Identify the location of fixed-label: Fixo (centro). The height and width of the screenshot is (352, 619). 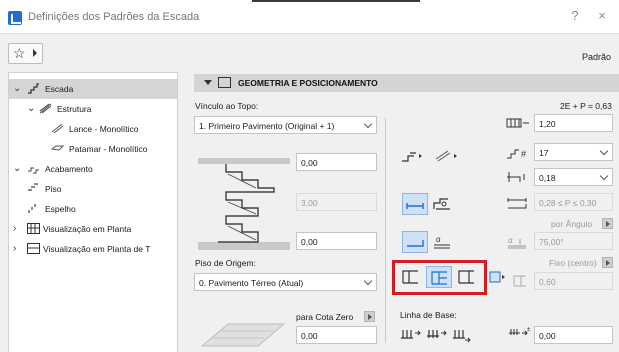
(573, 263).